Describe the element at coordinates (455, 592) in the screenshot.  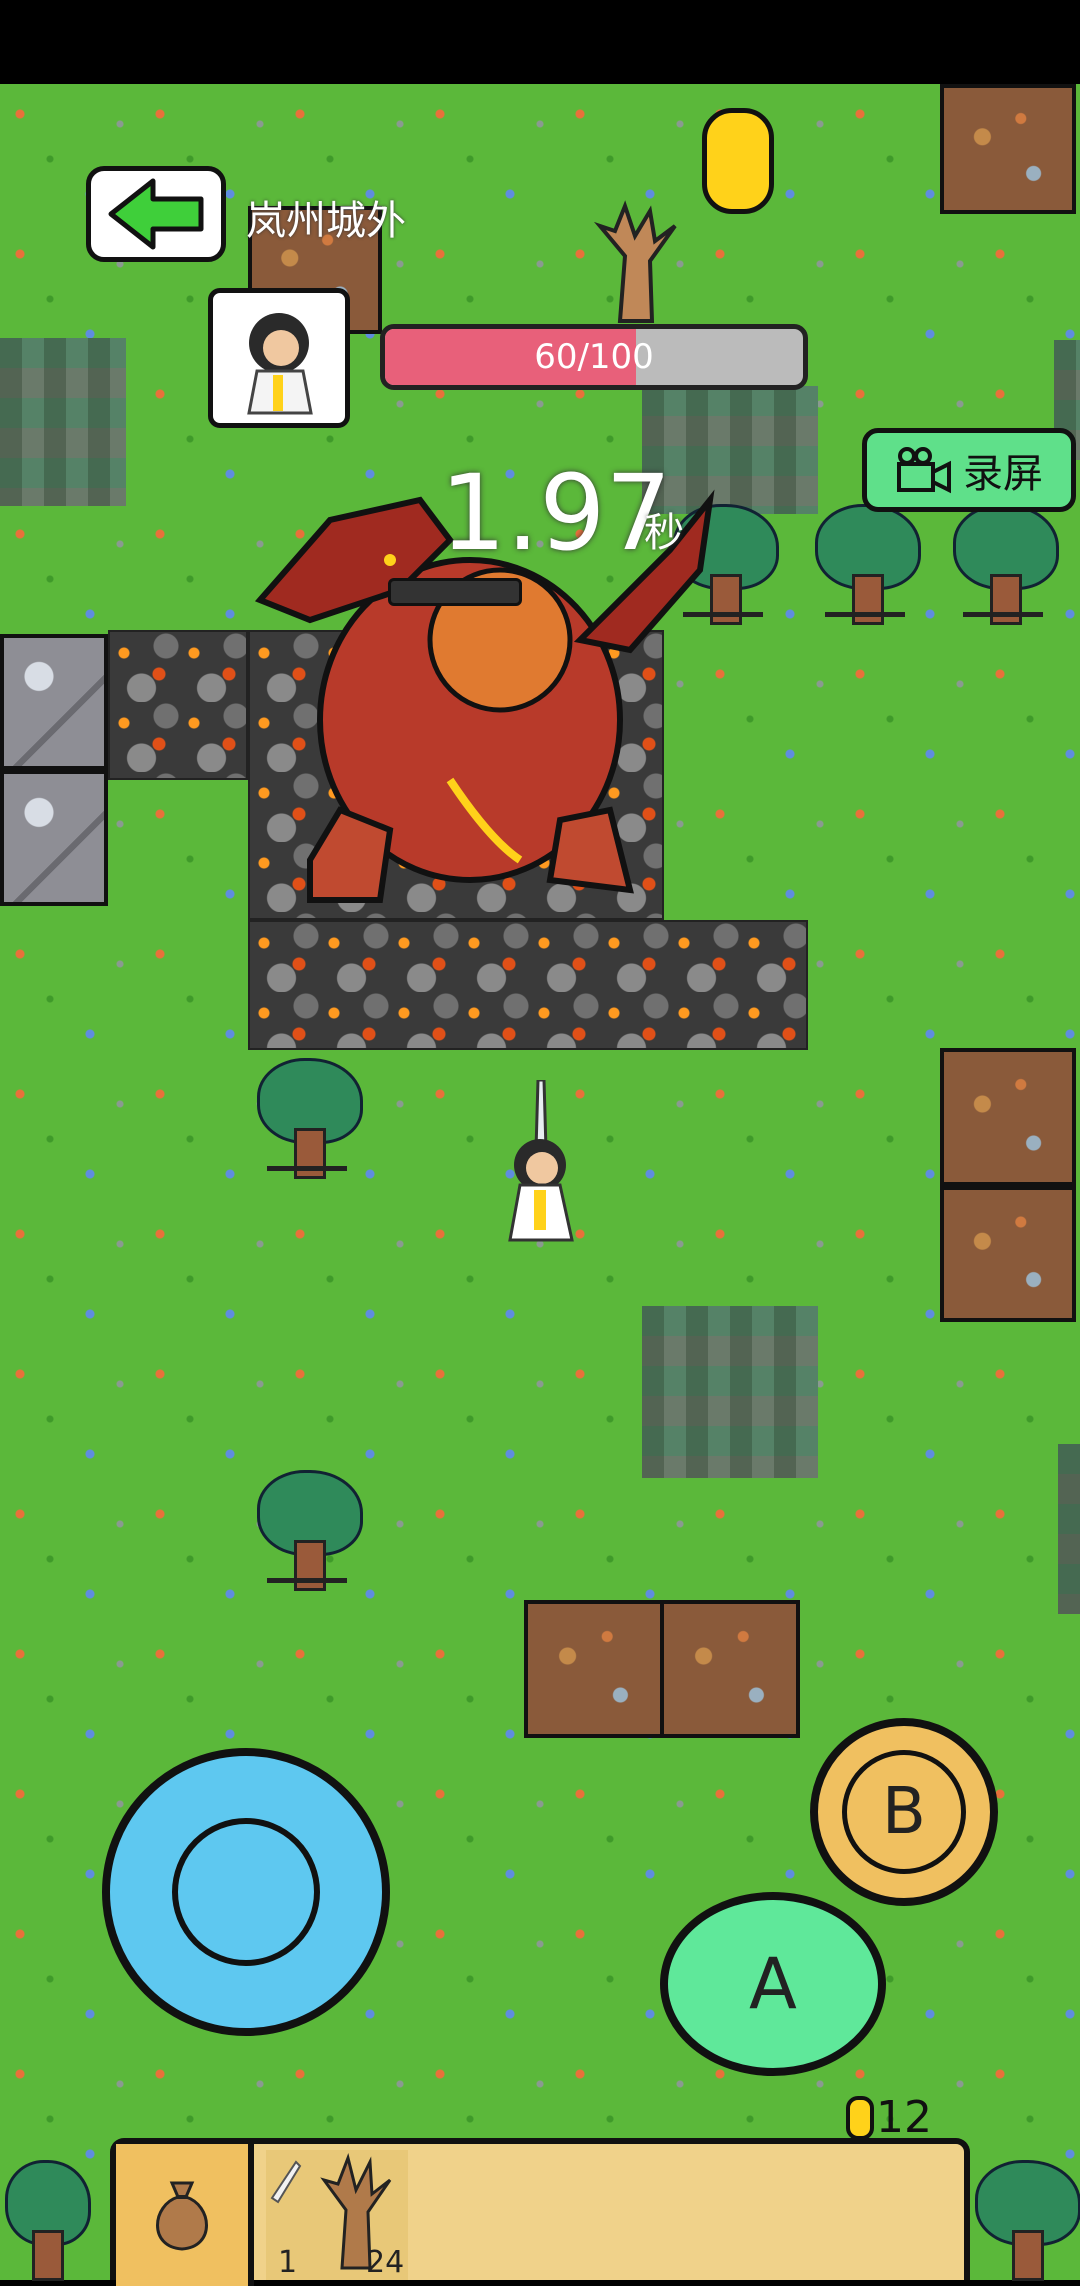
I see `boss-hp-bar` at that location.